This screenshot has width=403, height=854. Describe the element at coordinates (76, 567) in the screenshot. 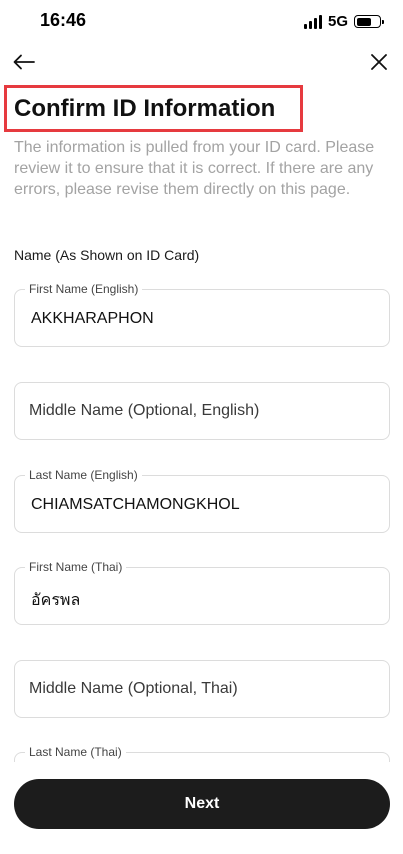

I see `field-label: First Name (Thai)` at that location.